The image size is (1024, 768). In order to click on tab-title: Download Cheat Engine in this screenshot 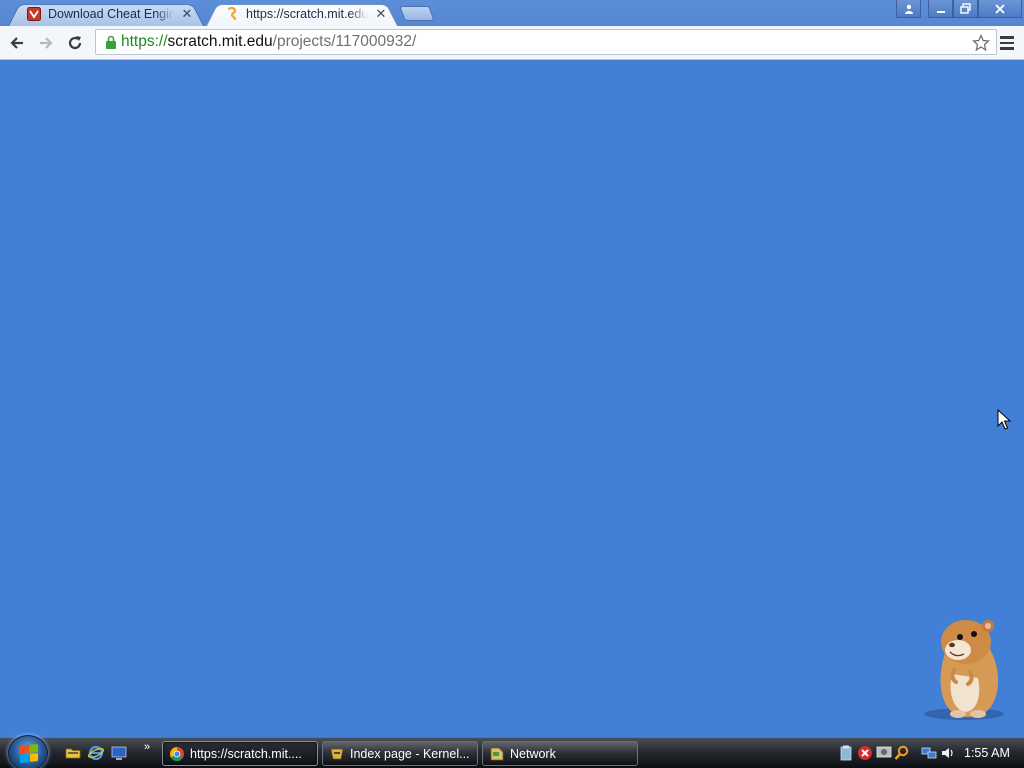, I will do `click(111, 13)`.